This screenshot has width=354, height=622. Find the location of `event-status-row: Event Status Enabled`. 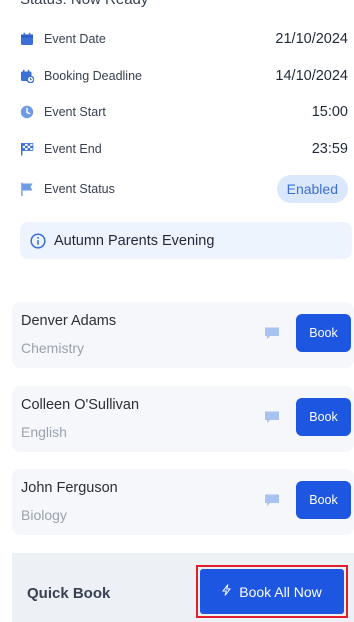

event-status-row: Event Status Enabled is located at coordinates (184, 189).